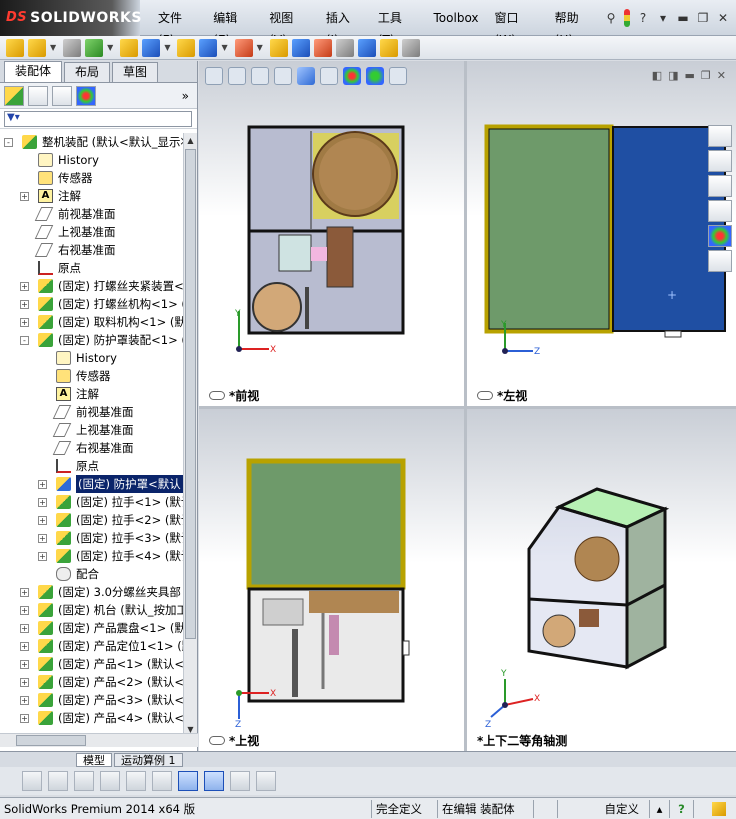 The height and width of the screenshot is (819, 736). Describe the element at coordinates (410, 47) in the screenshot. I see `instant3d-icon` at that location.